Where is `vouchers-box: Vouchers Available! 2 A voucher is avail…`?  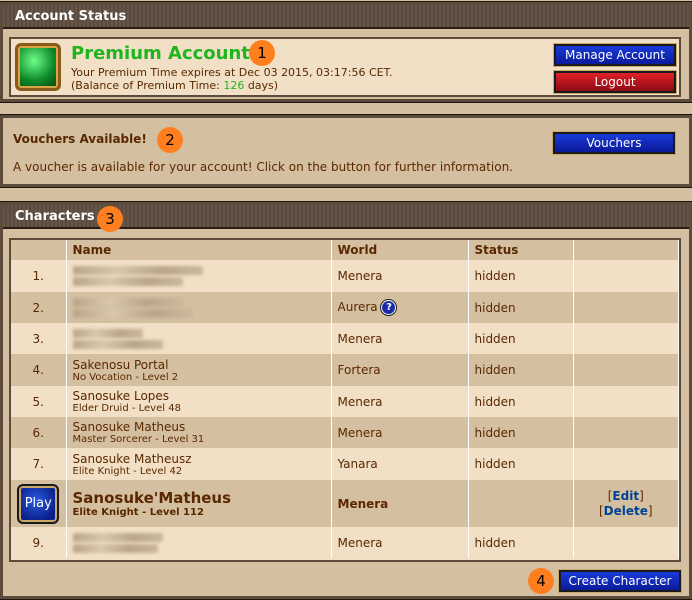
vouchers-box: Vouchers Available! 2 A voucher is avail… is located at coordinates (346, 151).